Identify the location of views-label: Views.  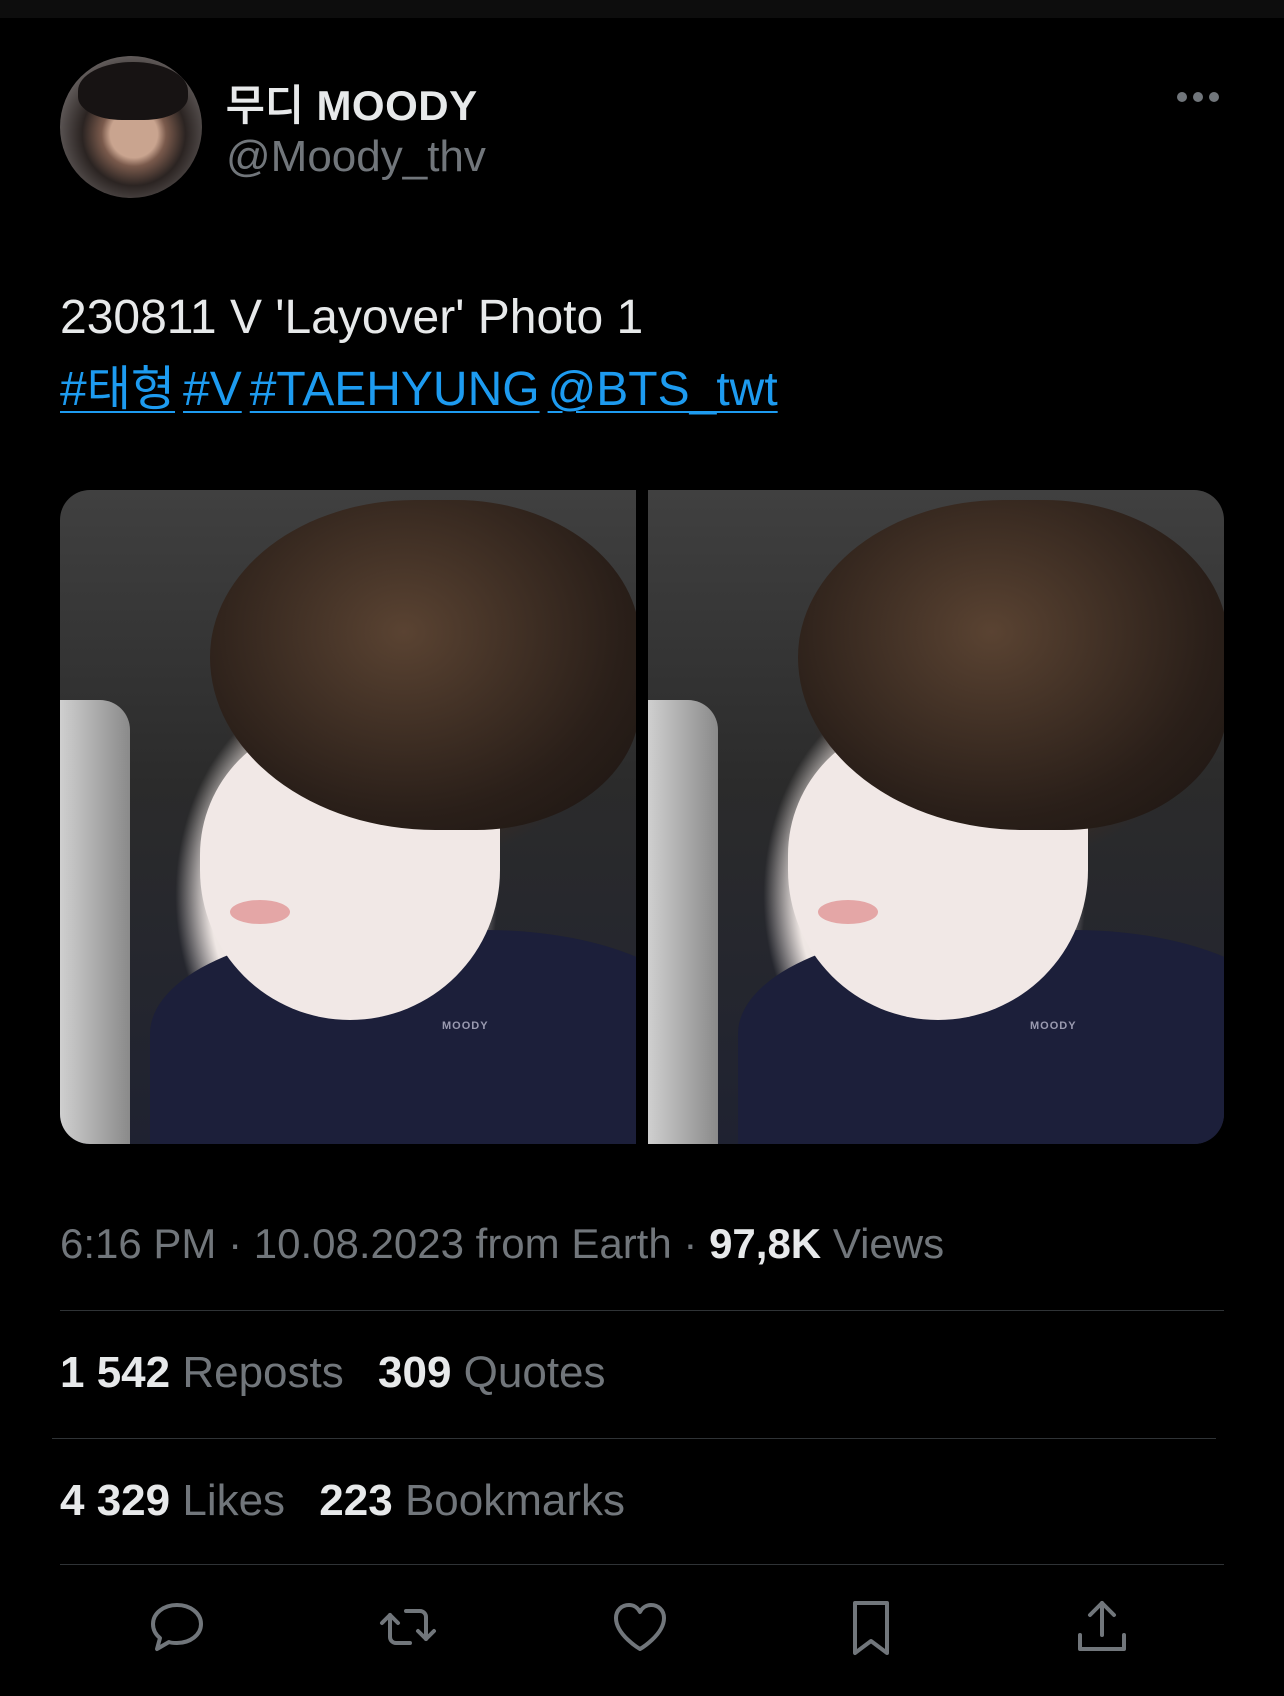
(888, 1243).